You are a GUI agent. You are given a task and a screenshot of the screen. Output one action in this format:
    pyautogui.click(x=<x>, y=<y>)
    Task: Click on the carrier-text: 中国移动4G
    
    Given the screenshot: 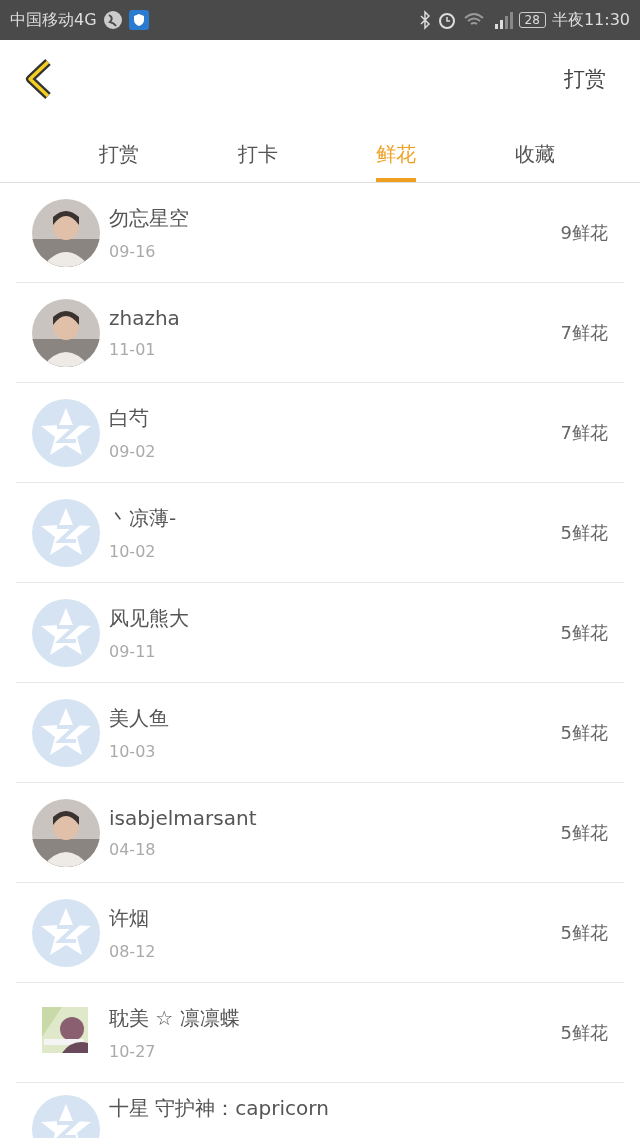 What is the action you would take?
    pyautogui.click(x=53, y=20)
    